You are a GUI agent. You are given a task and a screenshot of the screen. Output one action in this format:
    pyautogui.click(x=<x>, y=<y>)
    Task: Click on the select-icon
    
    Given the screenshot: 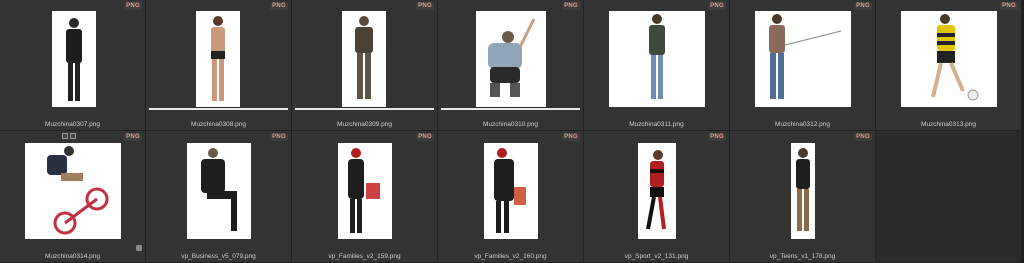 What is the action you would take?
    pyautogui.click(x=65, y=136)
    